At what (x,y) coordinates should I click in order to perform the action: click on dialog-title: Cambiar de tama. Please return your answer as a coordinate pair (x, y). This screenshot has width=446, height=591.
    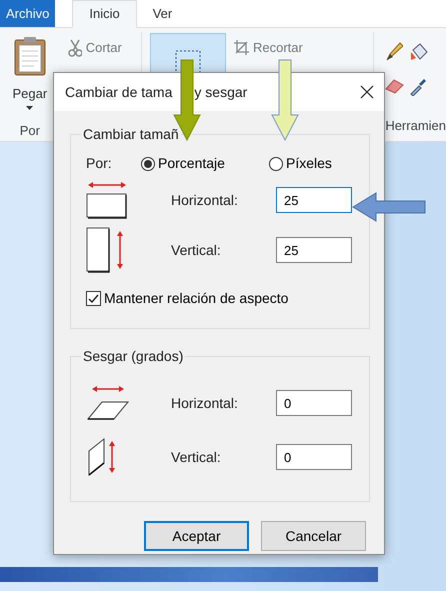
    Looking at the image, I should click on (118, 92).